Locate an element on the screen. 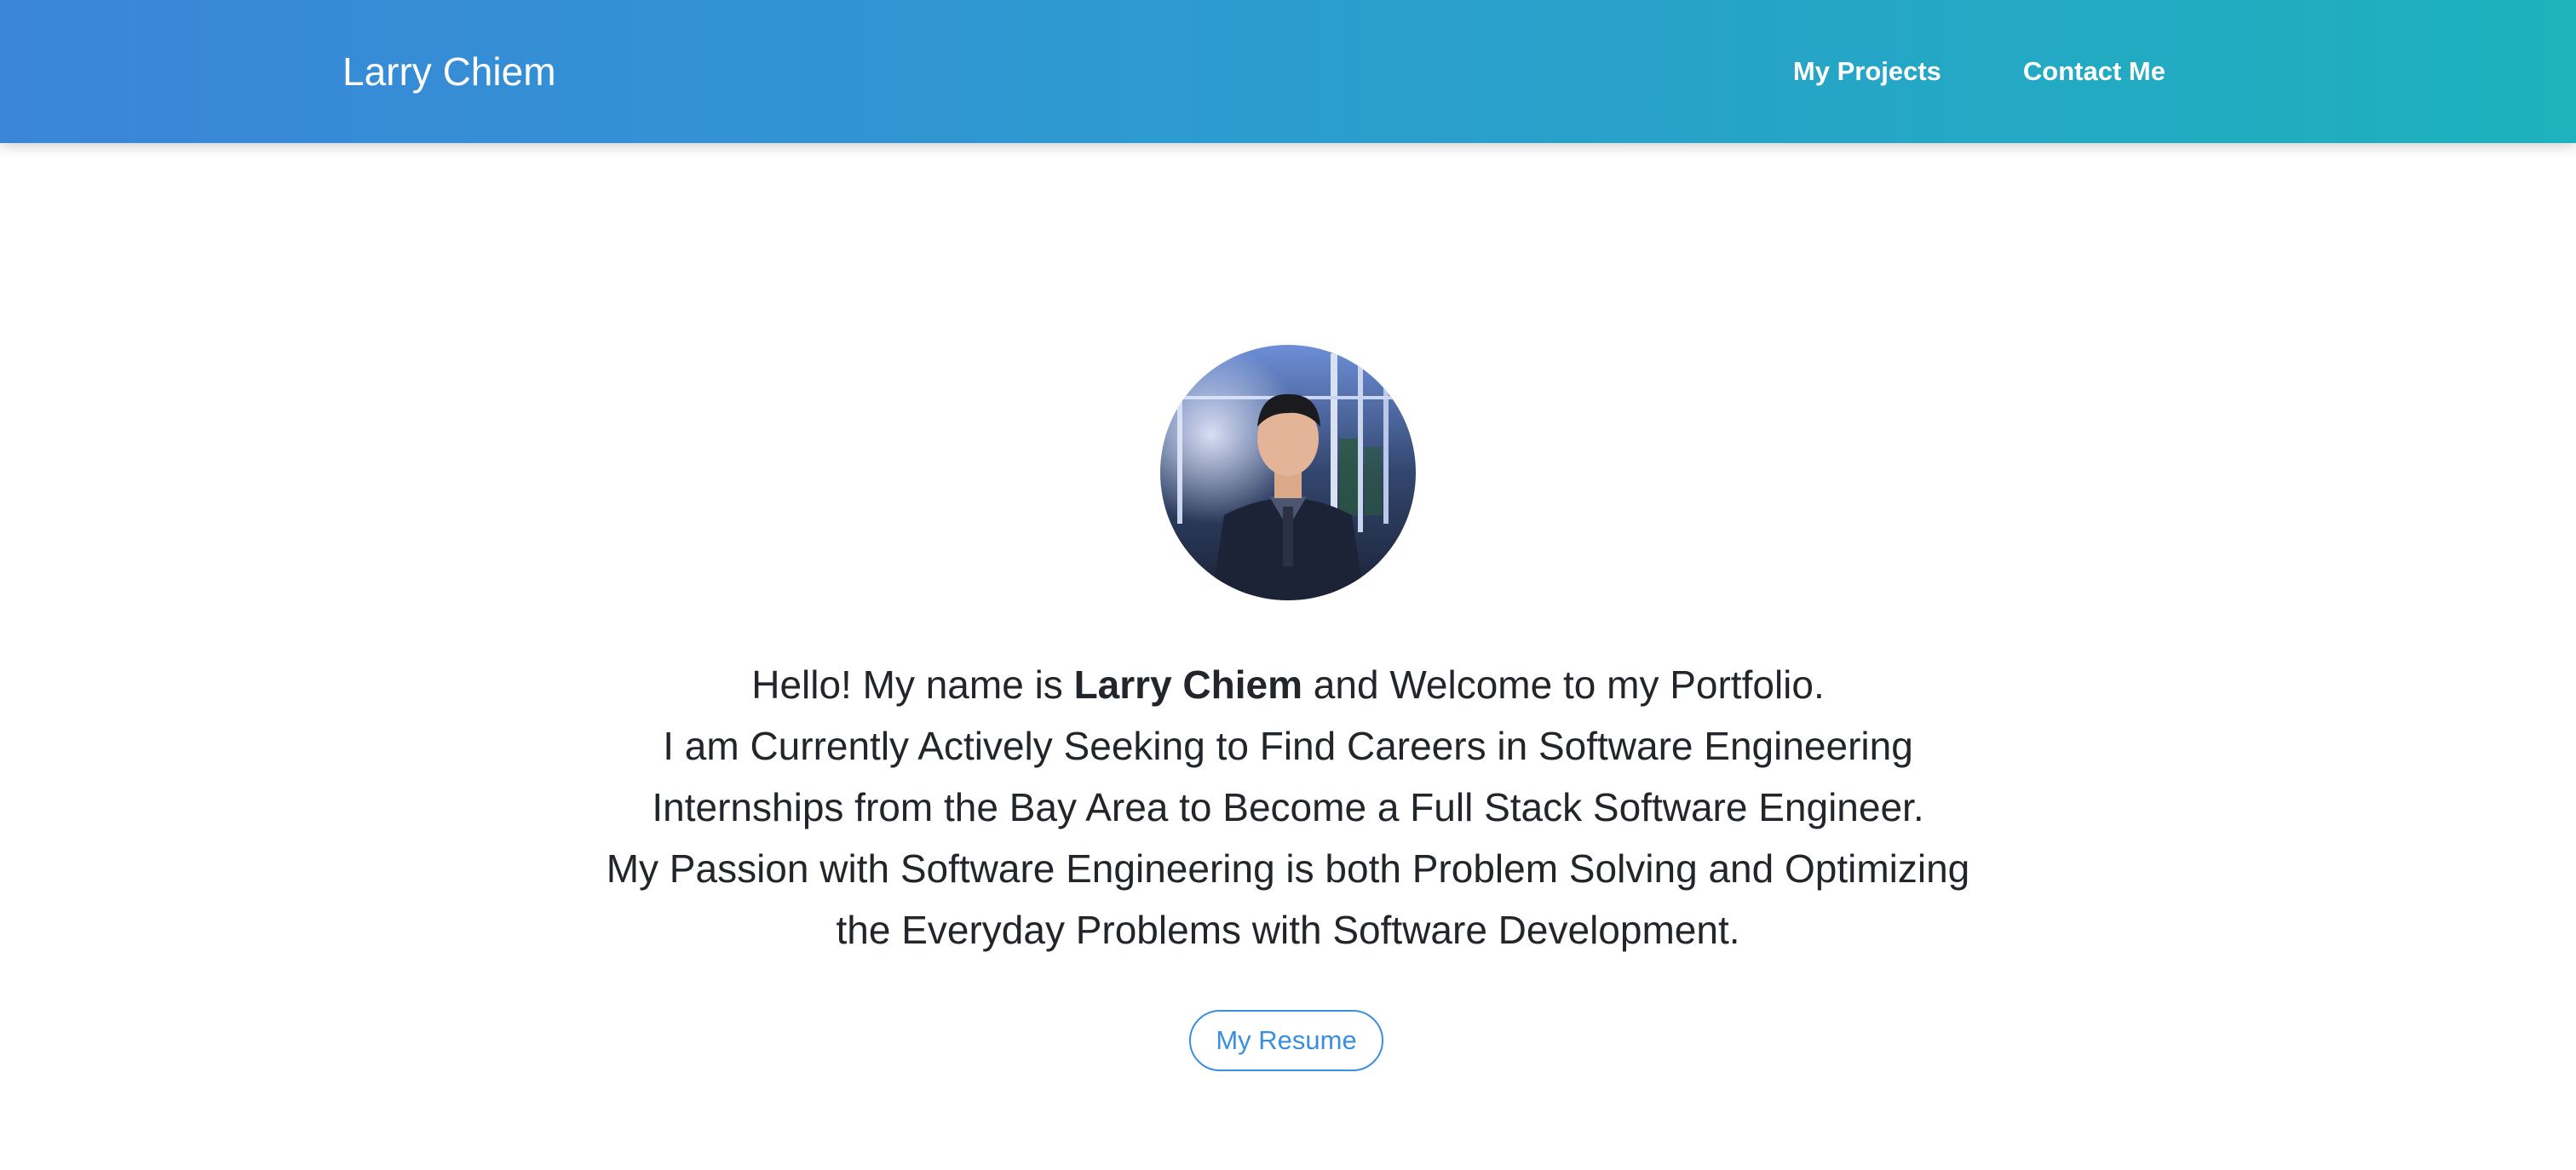 Image resolution: width=2576 pixels, height=1170 pixels. nav-link-contact-me: Contact Me is located at coordinates (2094, 71).